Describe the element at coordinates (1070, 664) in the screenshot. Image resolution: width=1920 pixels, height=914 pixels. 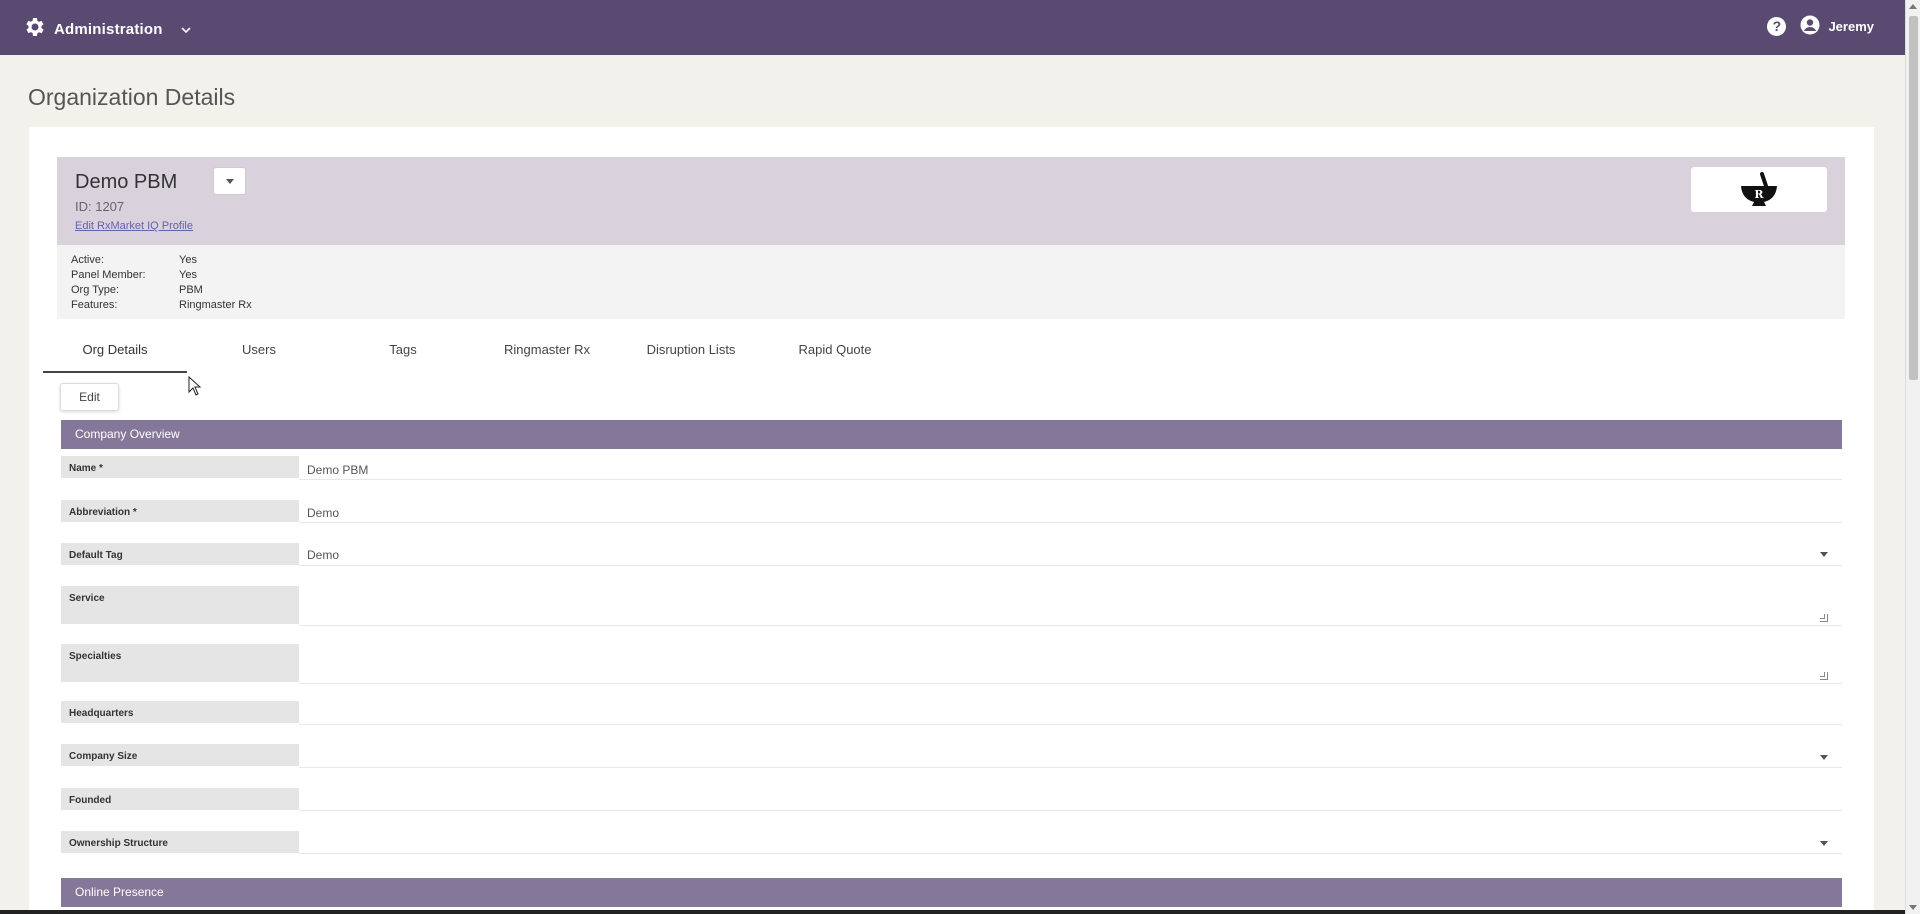
I see `specialties-textarea` at that location.